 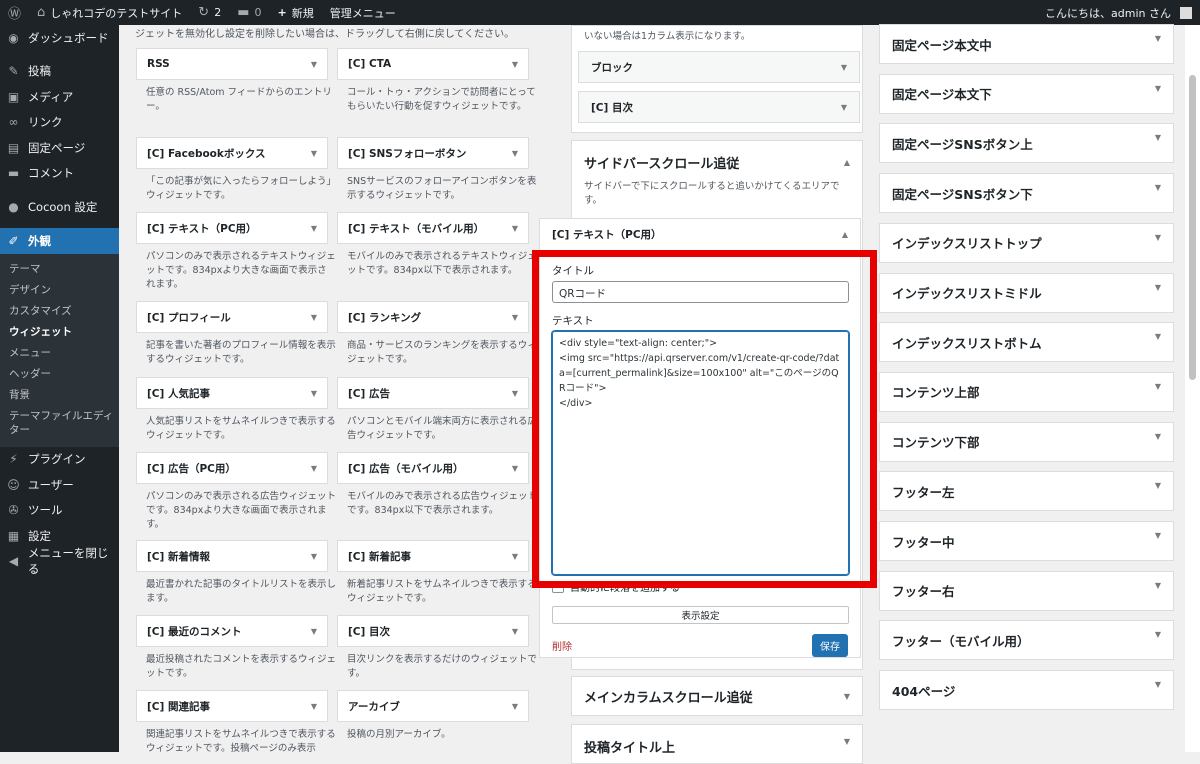 I want to click on post-title-top-area: 投稿タイトル上 ▼, so click(x=717, y=744).